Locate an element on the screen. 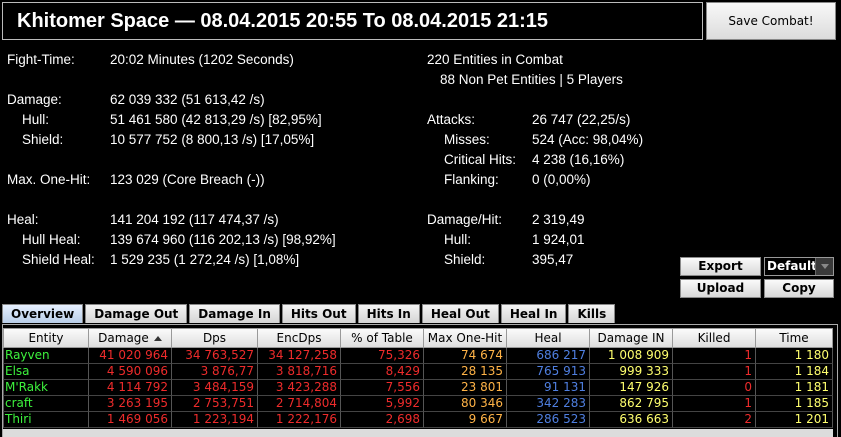  column-header-killed: Killed is located at coordinates (714, 338).